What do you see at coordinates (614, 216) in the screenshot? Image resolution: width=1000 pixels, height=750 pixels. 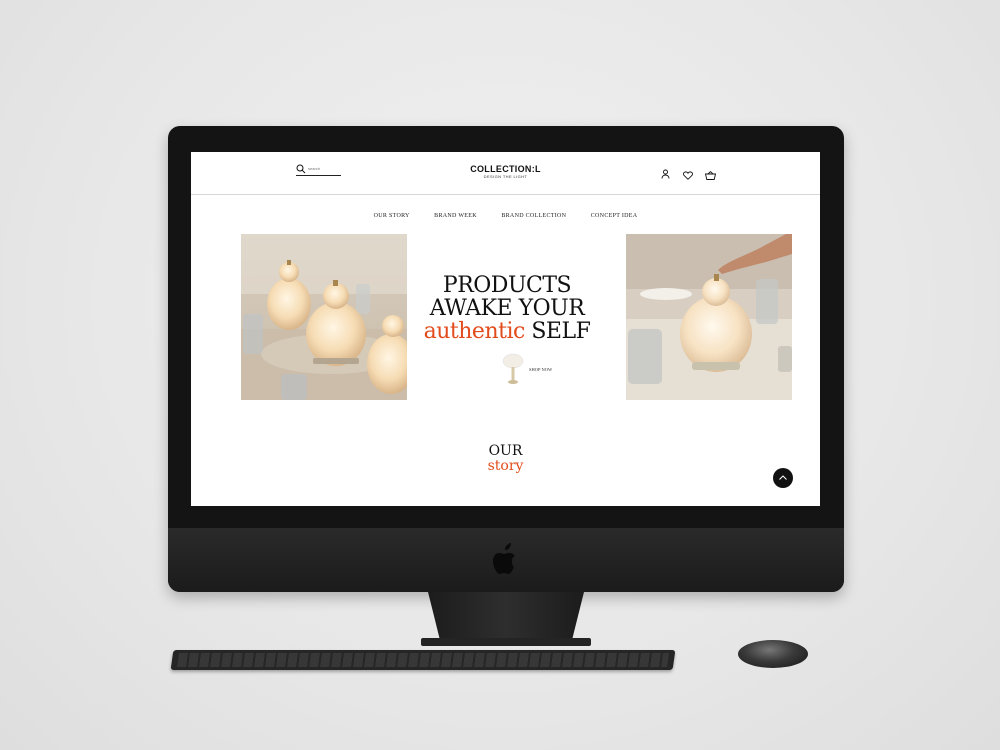 I see `nav-item-concept-idea: CONCEPT IDEA` at bounding box center [614, 216].